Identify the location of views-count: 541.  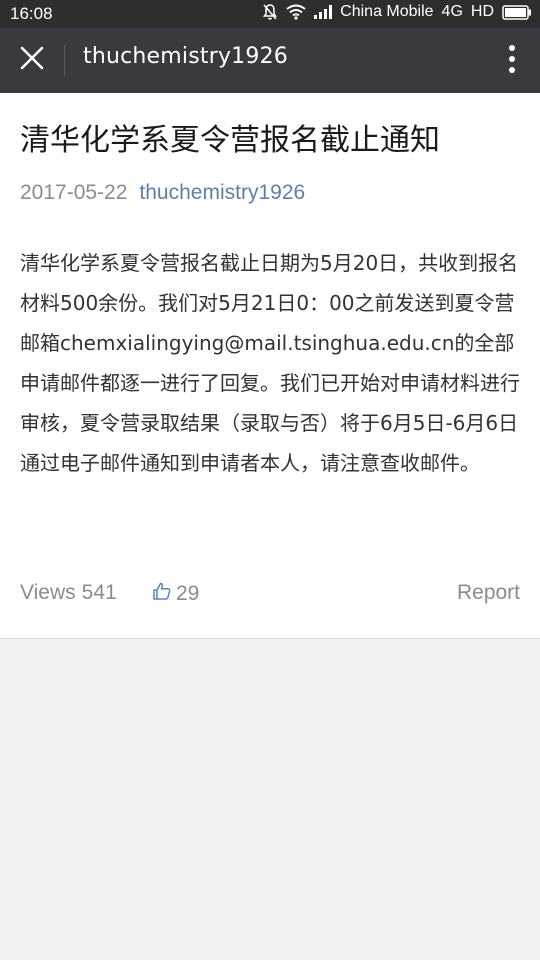
(99, 592).